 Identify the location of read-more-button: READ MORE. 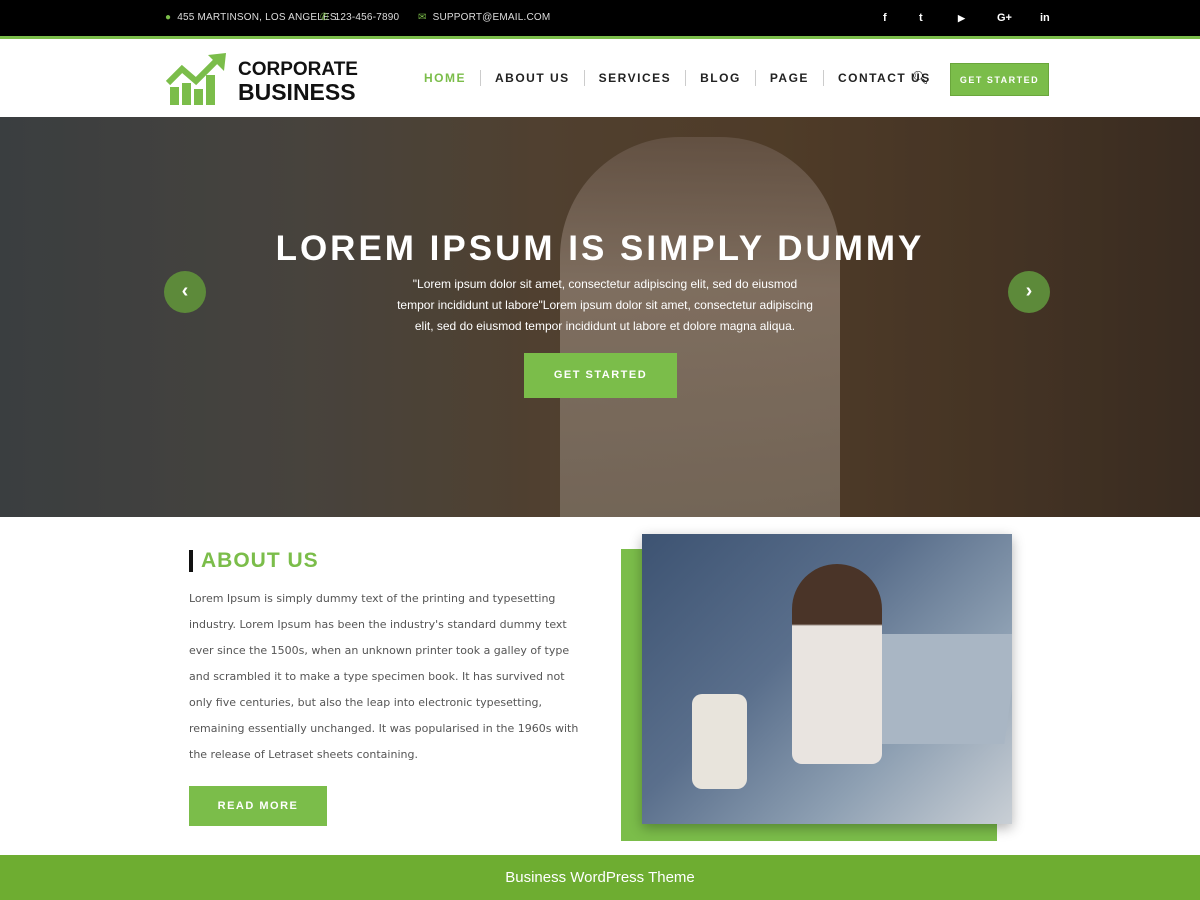
(258, 806).